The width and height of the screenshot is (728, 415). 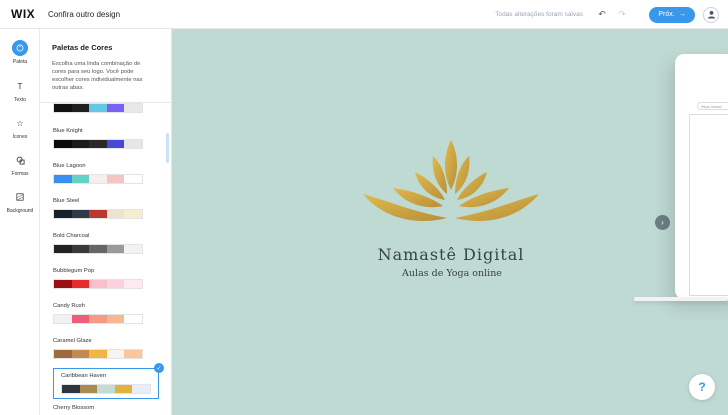 I want to click on palette-icon, so click(x=20, y=48).